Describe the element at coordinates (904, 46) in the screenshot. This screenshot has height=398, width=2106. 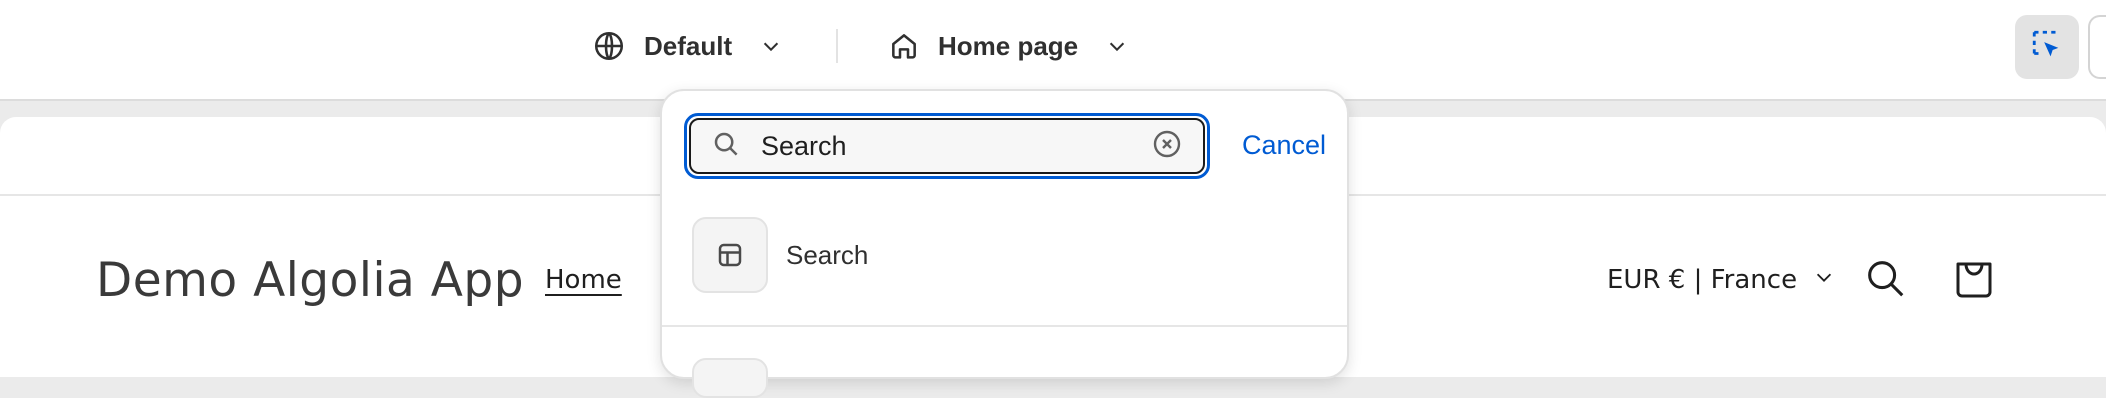
I see `home-icon` at that location.